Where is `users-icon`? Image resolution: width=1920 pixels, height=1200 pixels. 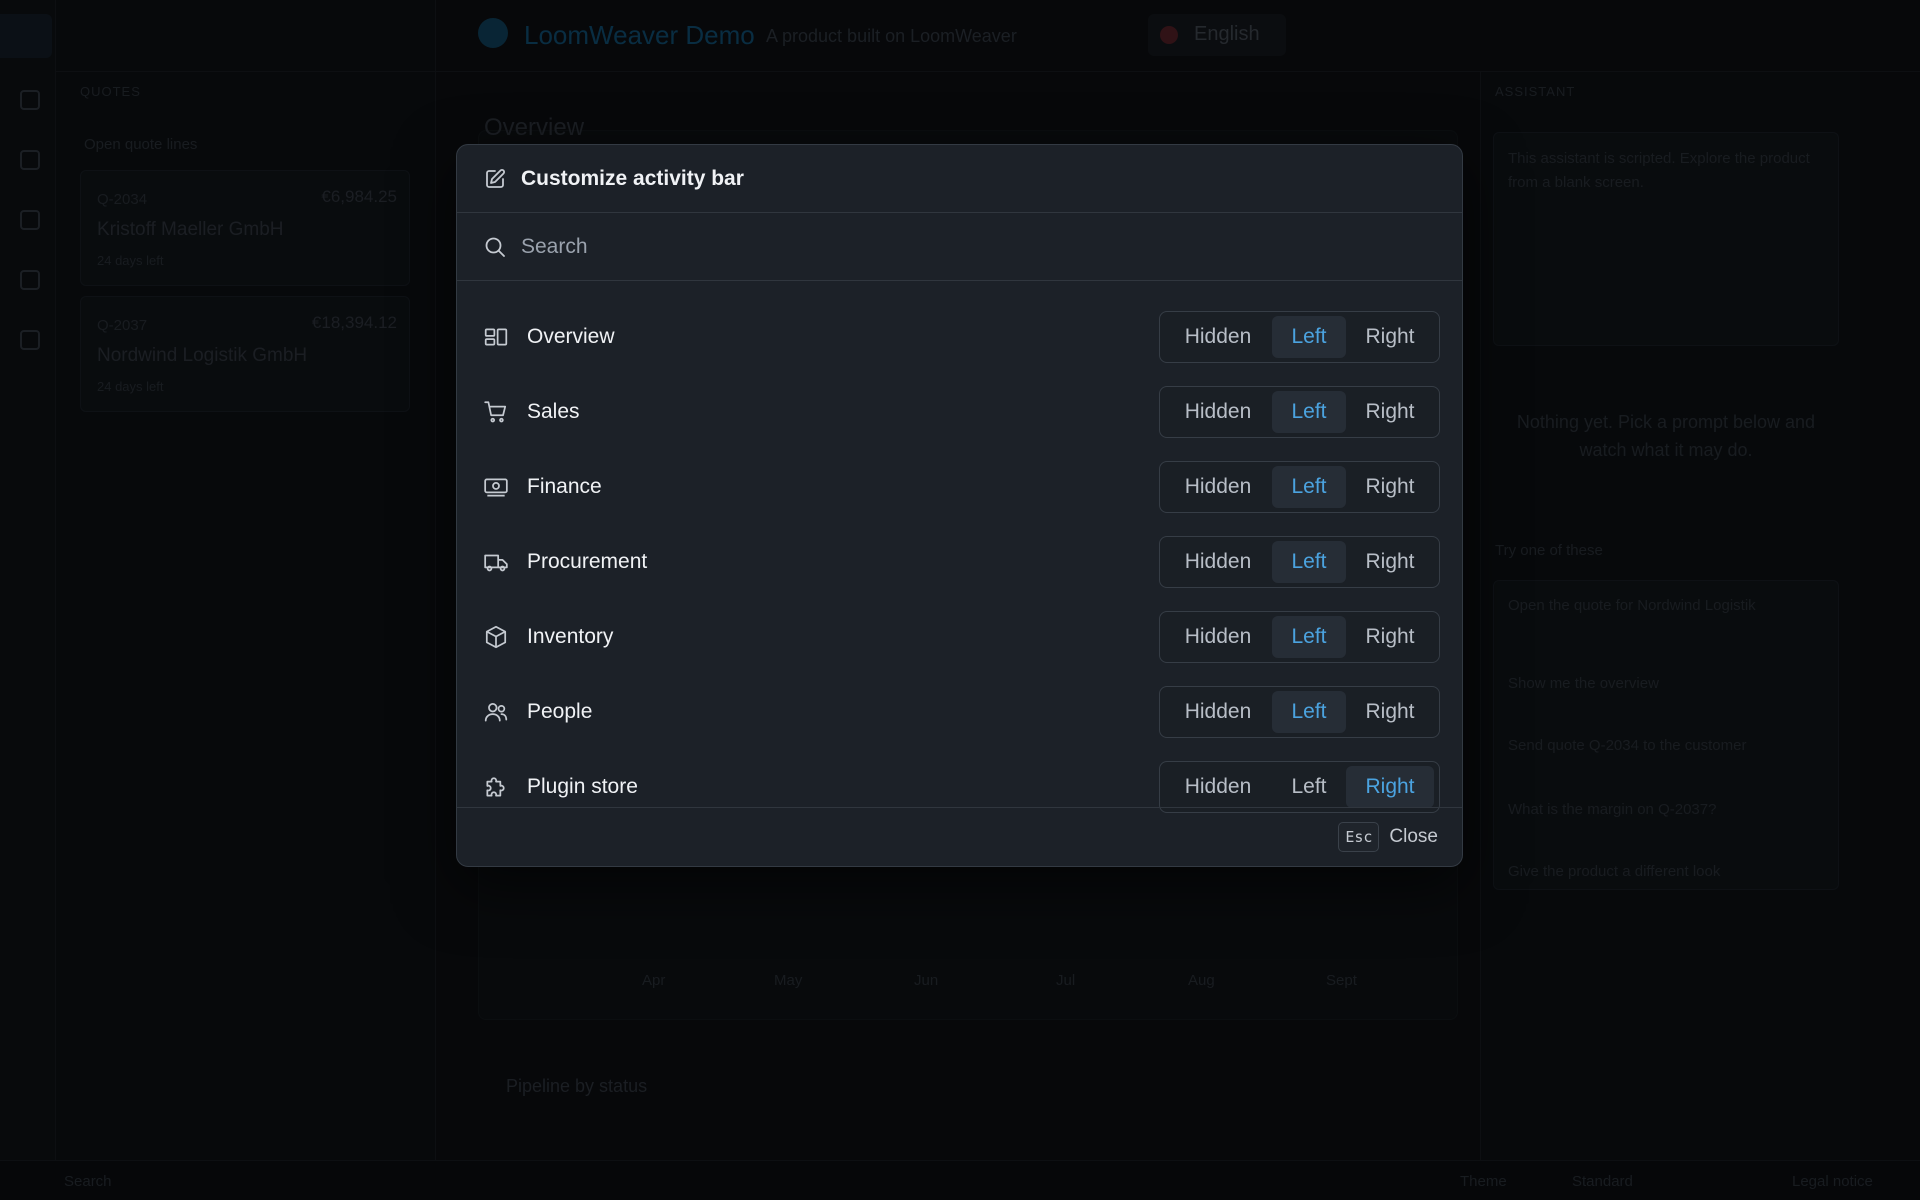 users-icon is located at coordinates (496, 712).